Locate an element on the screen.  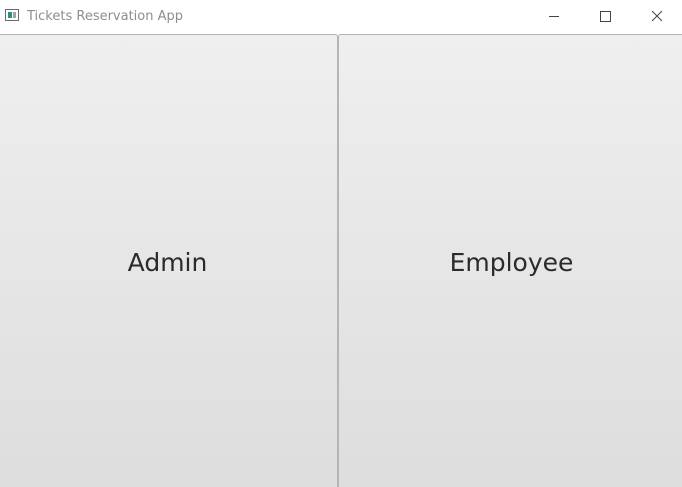
title-bar: Tickets Reservation App is located at coordinates (341, 17).